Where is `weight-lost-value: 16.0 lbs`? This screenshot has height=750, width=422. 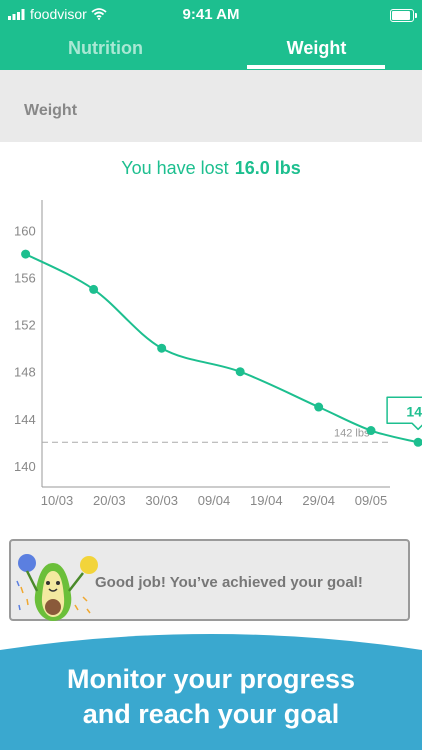 weight-lost-value: 16.0 lbs is located at coordinates (267, 168).